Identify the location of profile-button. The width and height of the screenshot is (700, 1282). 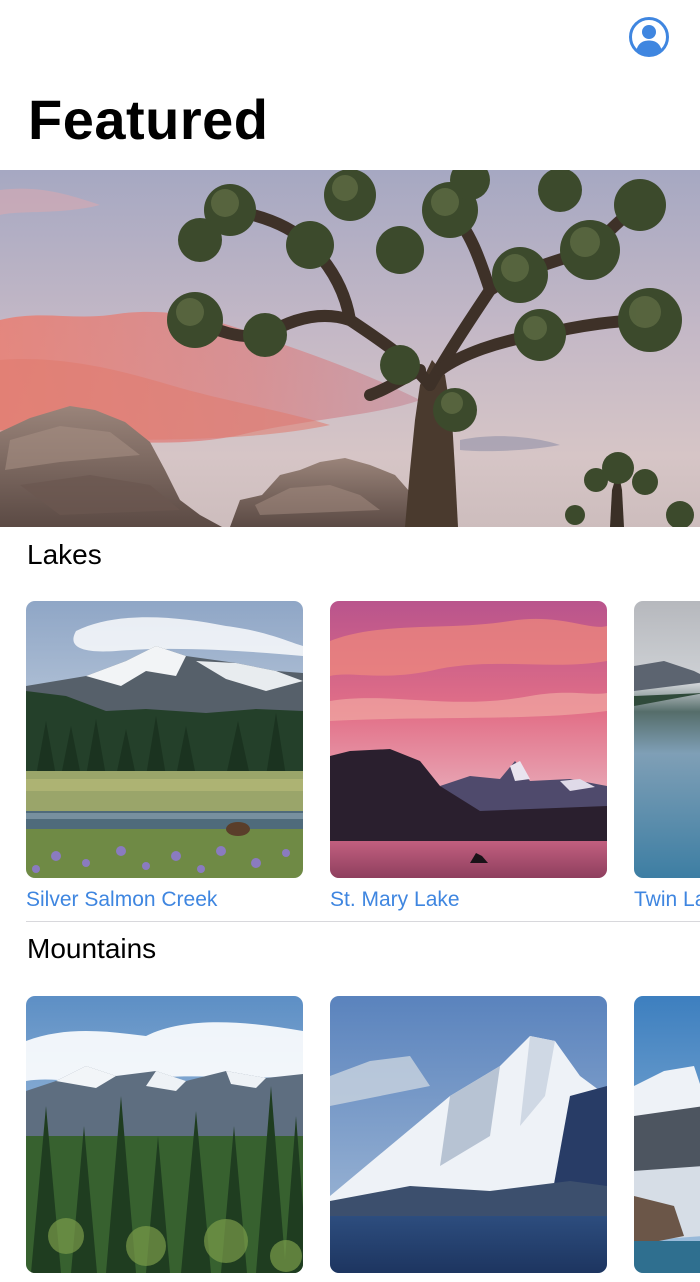
(649, 37).